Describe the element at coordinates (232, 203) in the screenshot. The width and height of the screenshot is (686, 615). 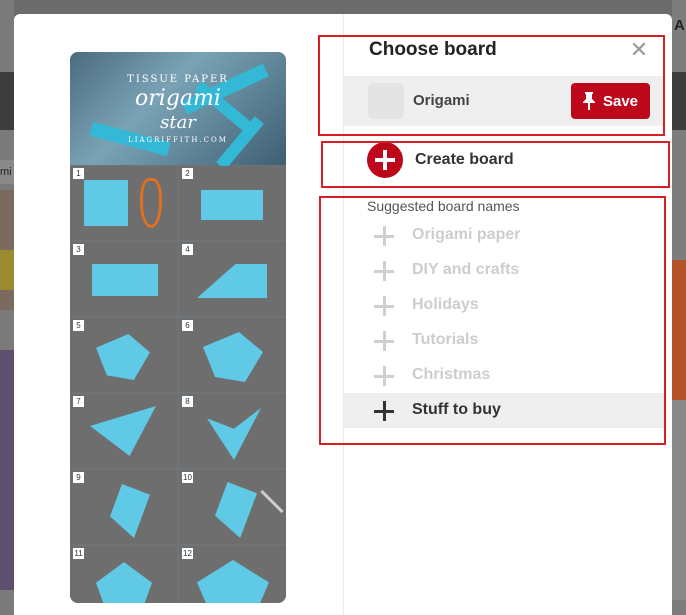
I see `step-cell: 2` at that location.